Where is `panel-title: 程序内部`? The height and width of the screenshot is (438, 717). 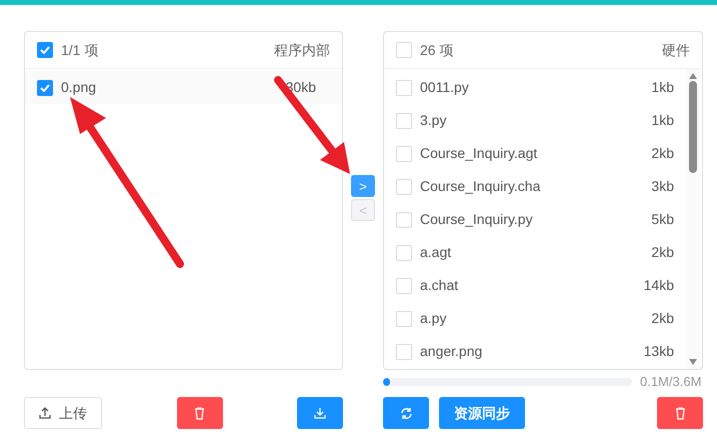 panel-title: 程序内部 is located at coordinates (302, 50).